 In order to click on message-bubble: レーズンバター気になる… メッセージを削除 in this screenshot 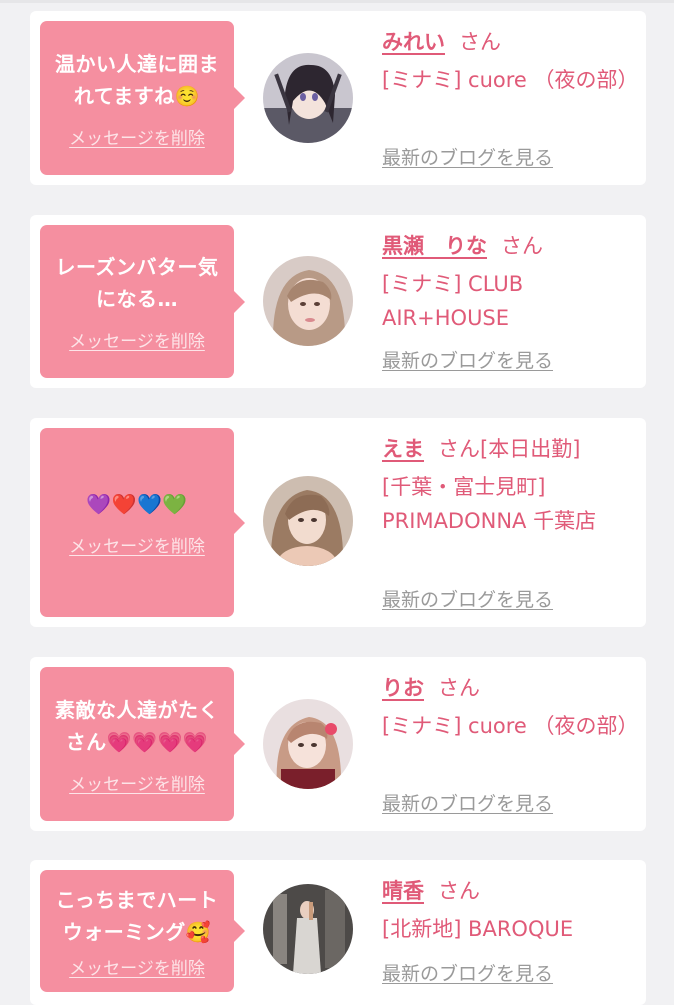, I will do `click(142, 301)`.